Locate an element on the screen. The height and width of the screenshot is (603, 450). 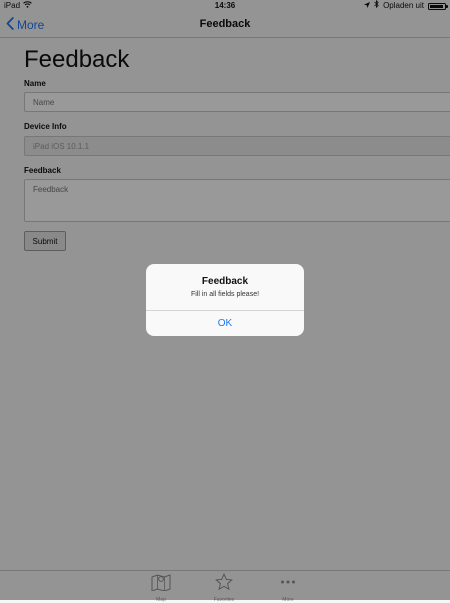
ok-button: OK is located at coordinates (225, 323).